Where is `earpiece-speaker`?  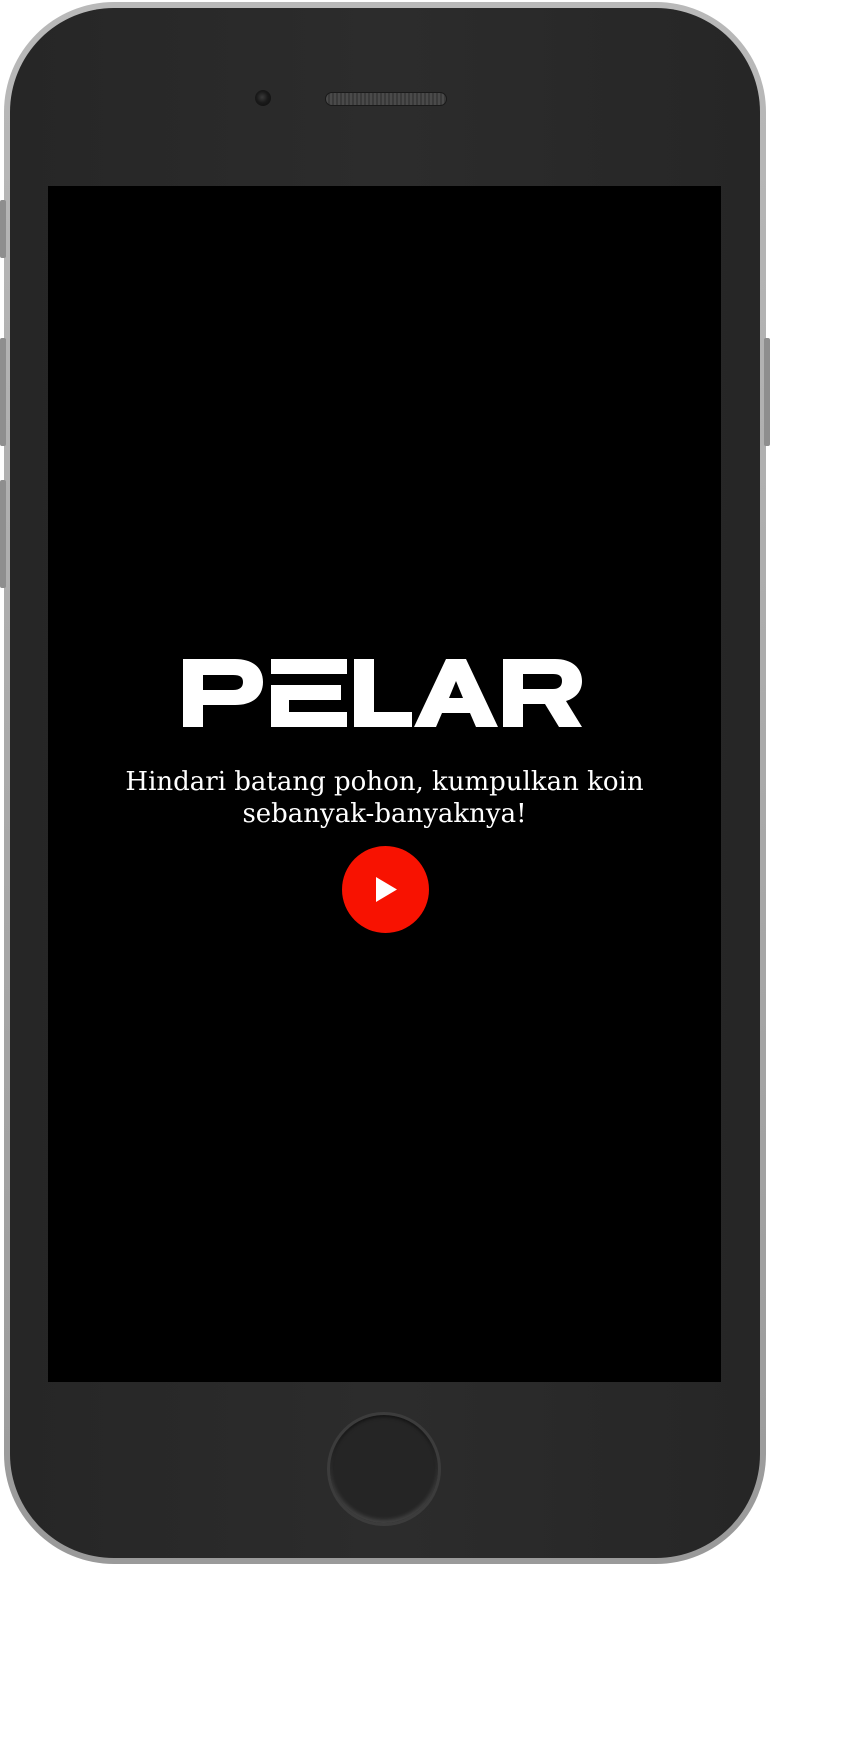 earpiece-speaker is located at coordinates (386, 99).